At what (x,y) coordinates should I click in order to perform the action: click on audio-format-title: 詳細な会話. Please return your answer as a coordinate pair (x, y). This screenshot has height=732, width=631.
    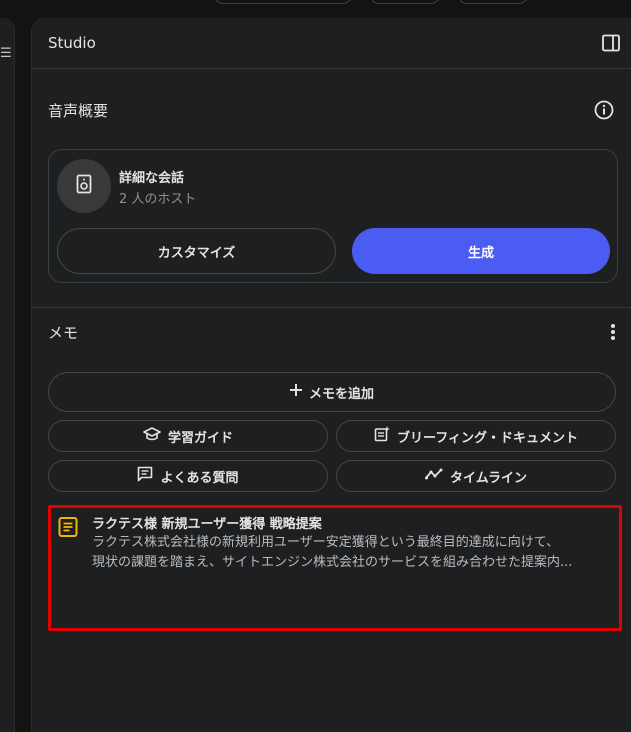
    Looking at the image, I should click on (152, 178).